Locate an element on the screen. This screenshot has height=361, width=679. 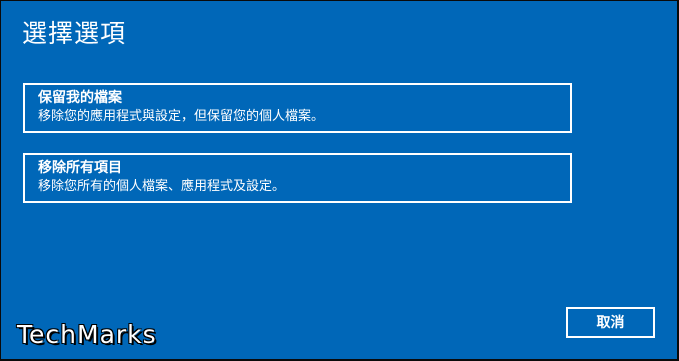
keep-my-files-description: 移除您的應用程式與設定，但保留您的個人檔案。 is located at coordinates (181, 116).